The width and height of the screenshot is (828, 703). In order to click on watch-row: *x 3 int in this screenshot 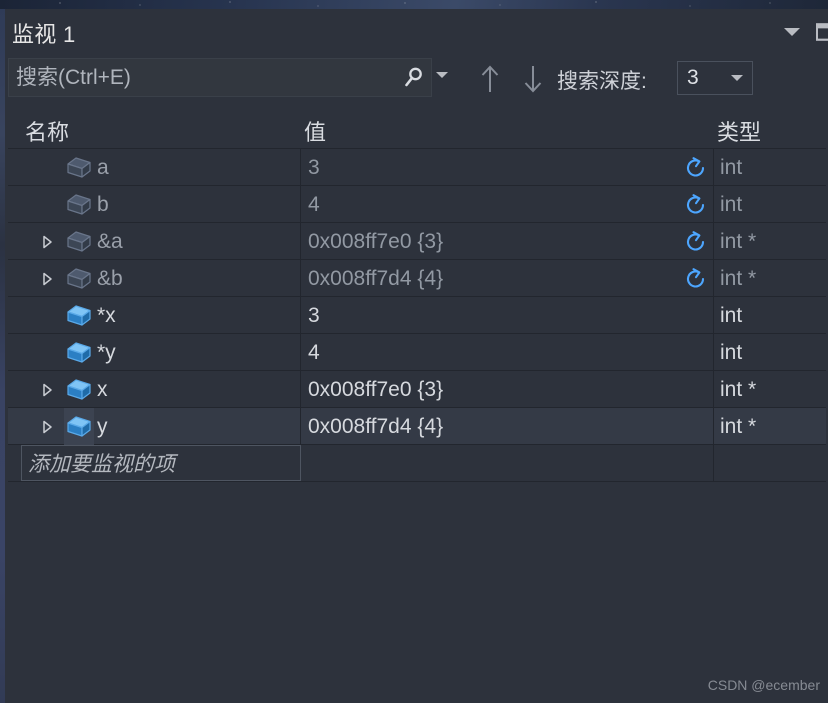, I will do `click(417, 315)`.